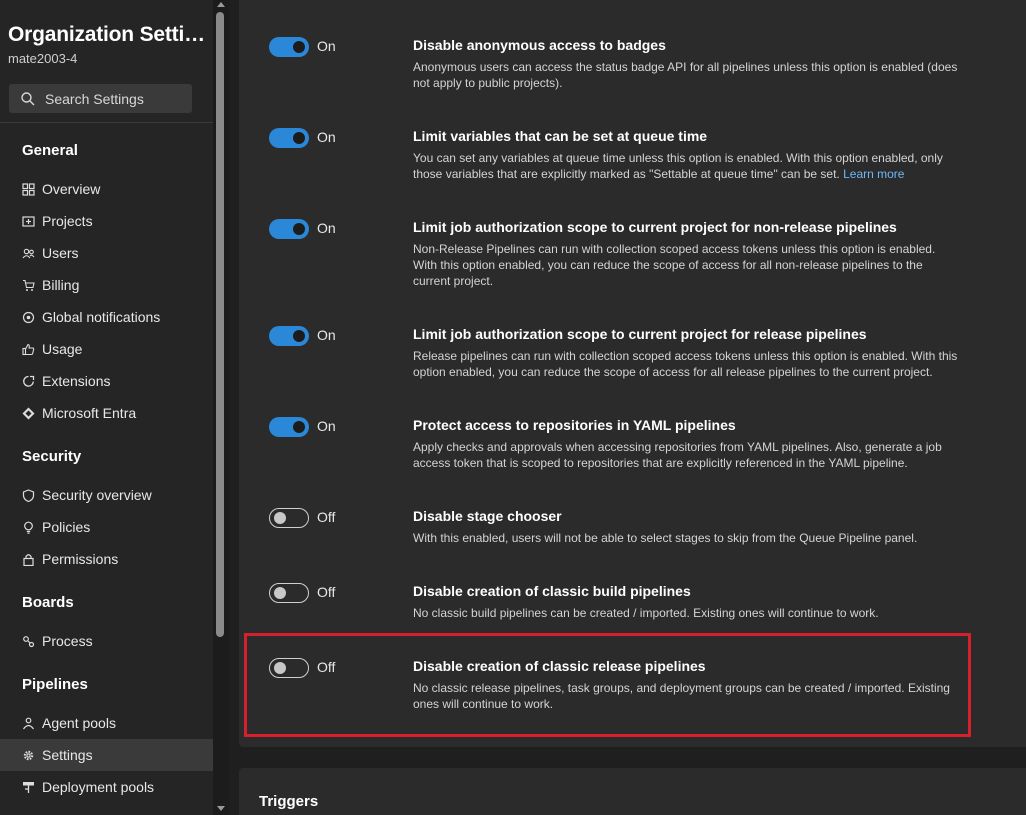 The image size is (1026, 815). Describe the element at coordinates (28, 495) in the screenshot. I see `shield-icon` at that location.